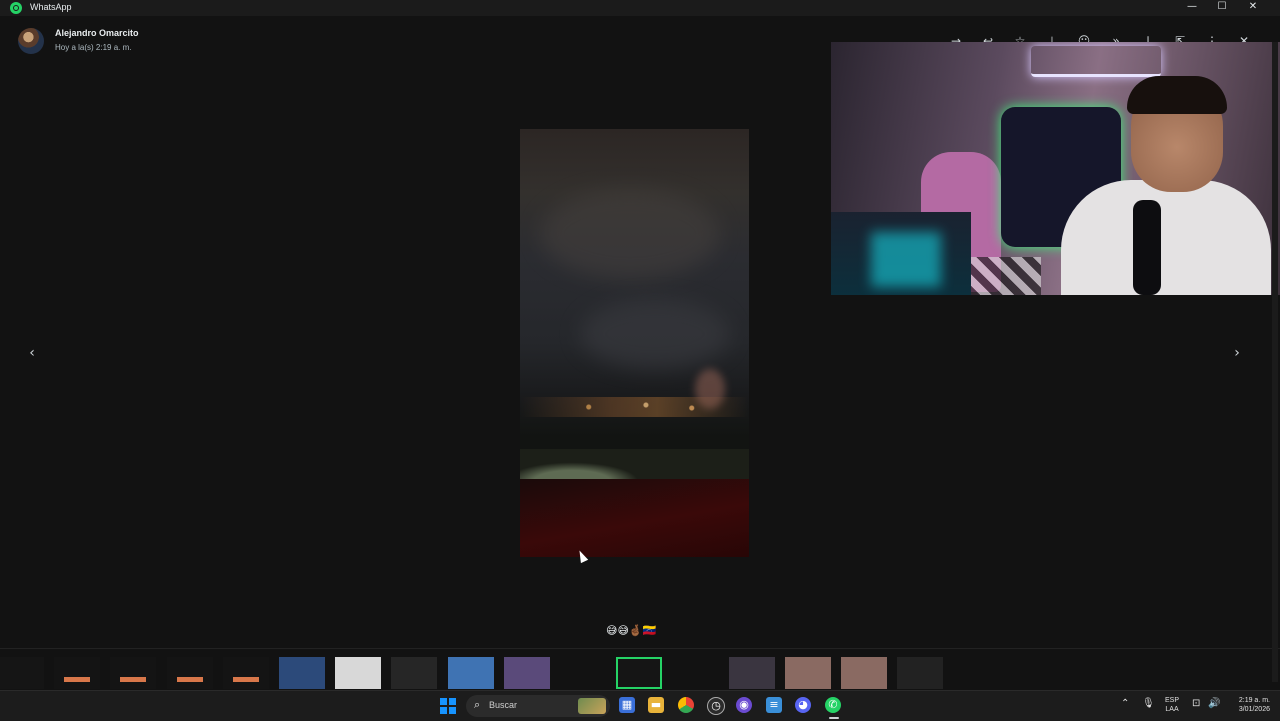 This screenshot has width=1280, height=721. I want to click on microsoft-store-icon: ▦, so click(627, 705).